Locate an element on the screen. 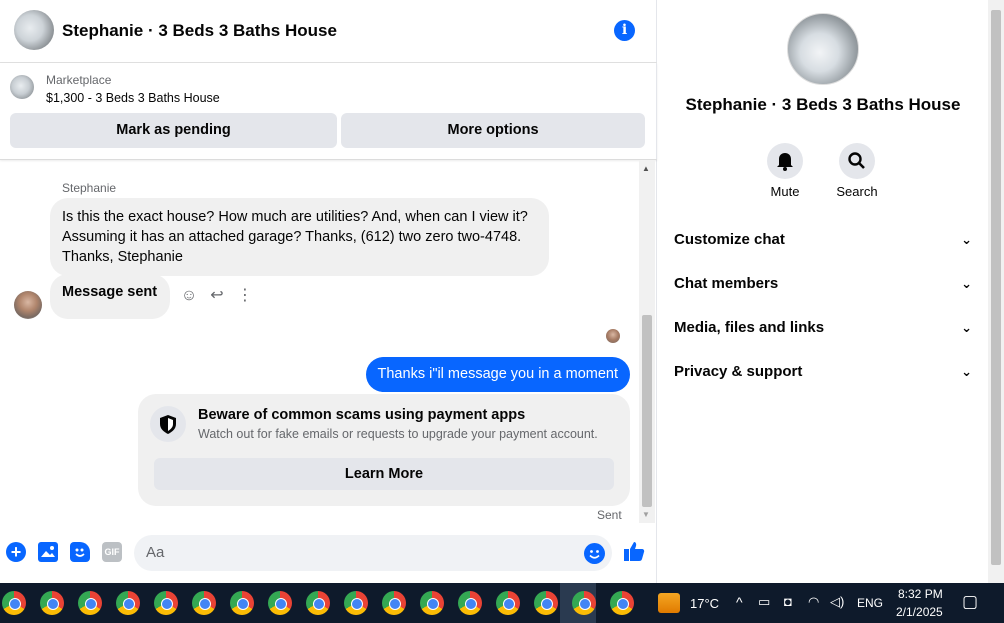 The width and height of the screenshot is (1004, 623). more-options-button: More options is located at coordinates (493, 130).